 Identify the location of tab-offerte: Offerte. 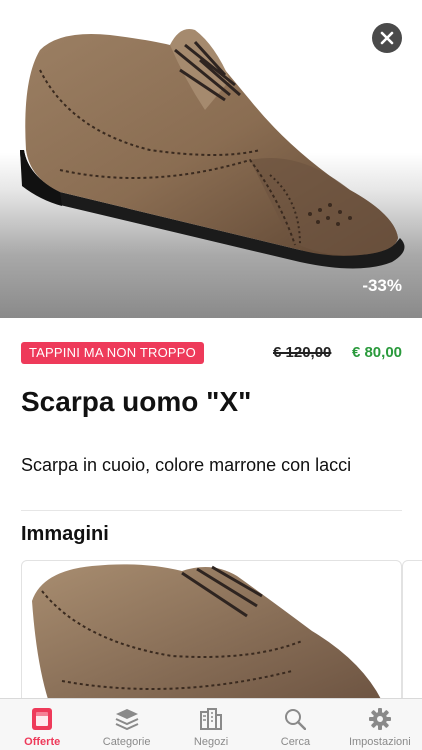
(42, 724).